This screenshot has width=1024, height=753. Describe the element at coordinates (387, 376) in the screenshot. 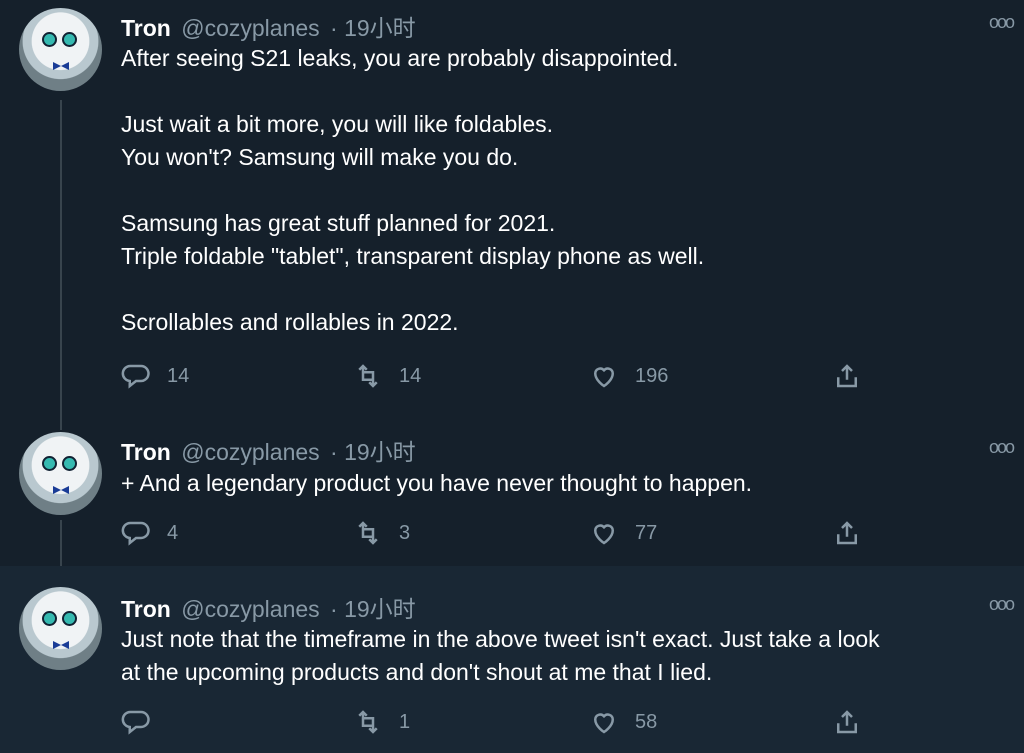

I see `retweet-button: 14` at that location.